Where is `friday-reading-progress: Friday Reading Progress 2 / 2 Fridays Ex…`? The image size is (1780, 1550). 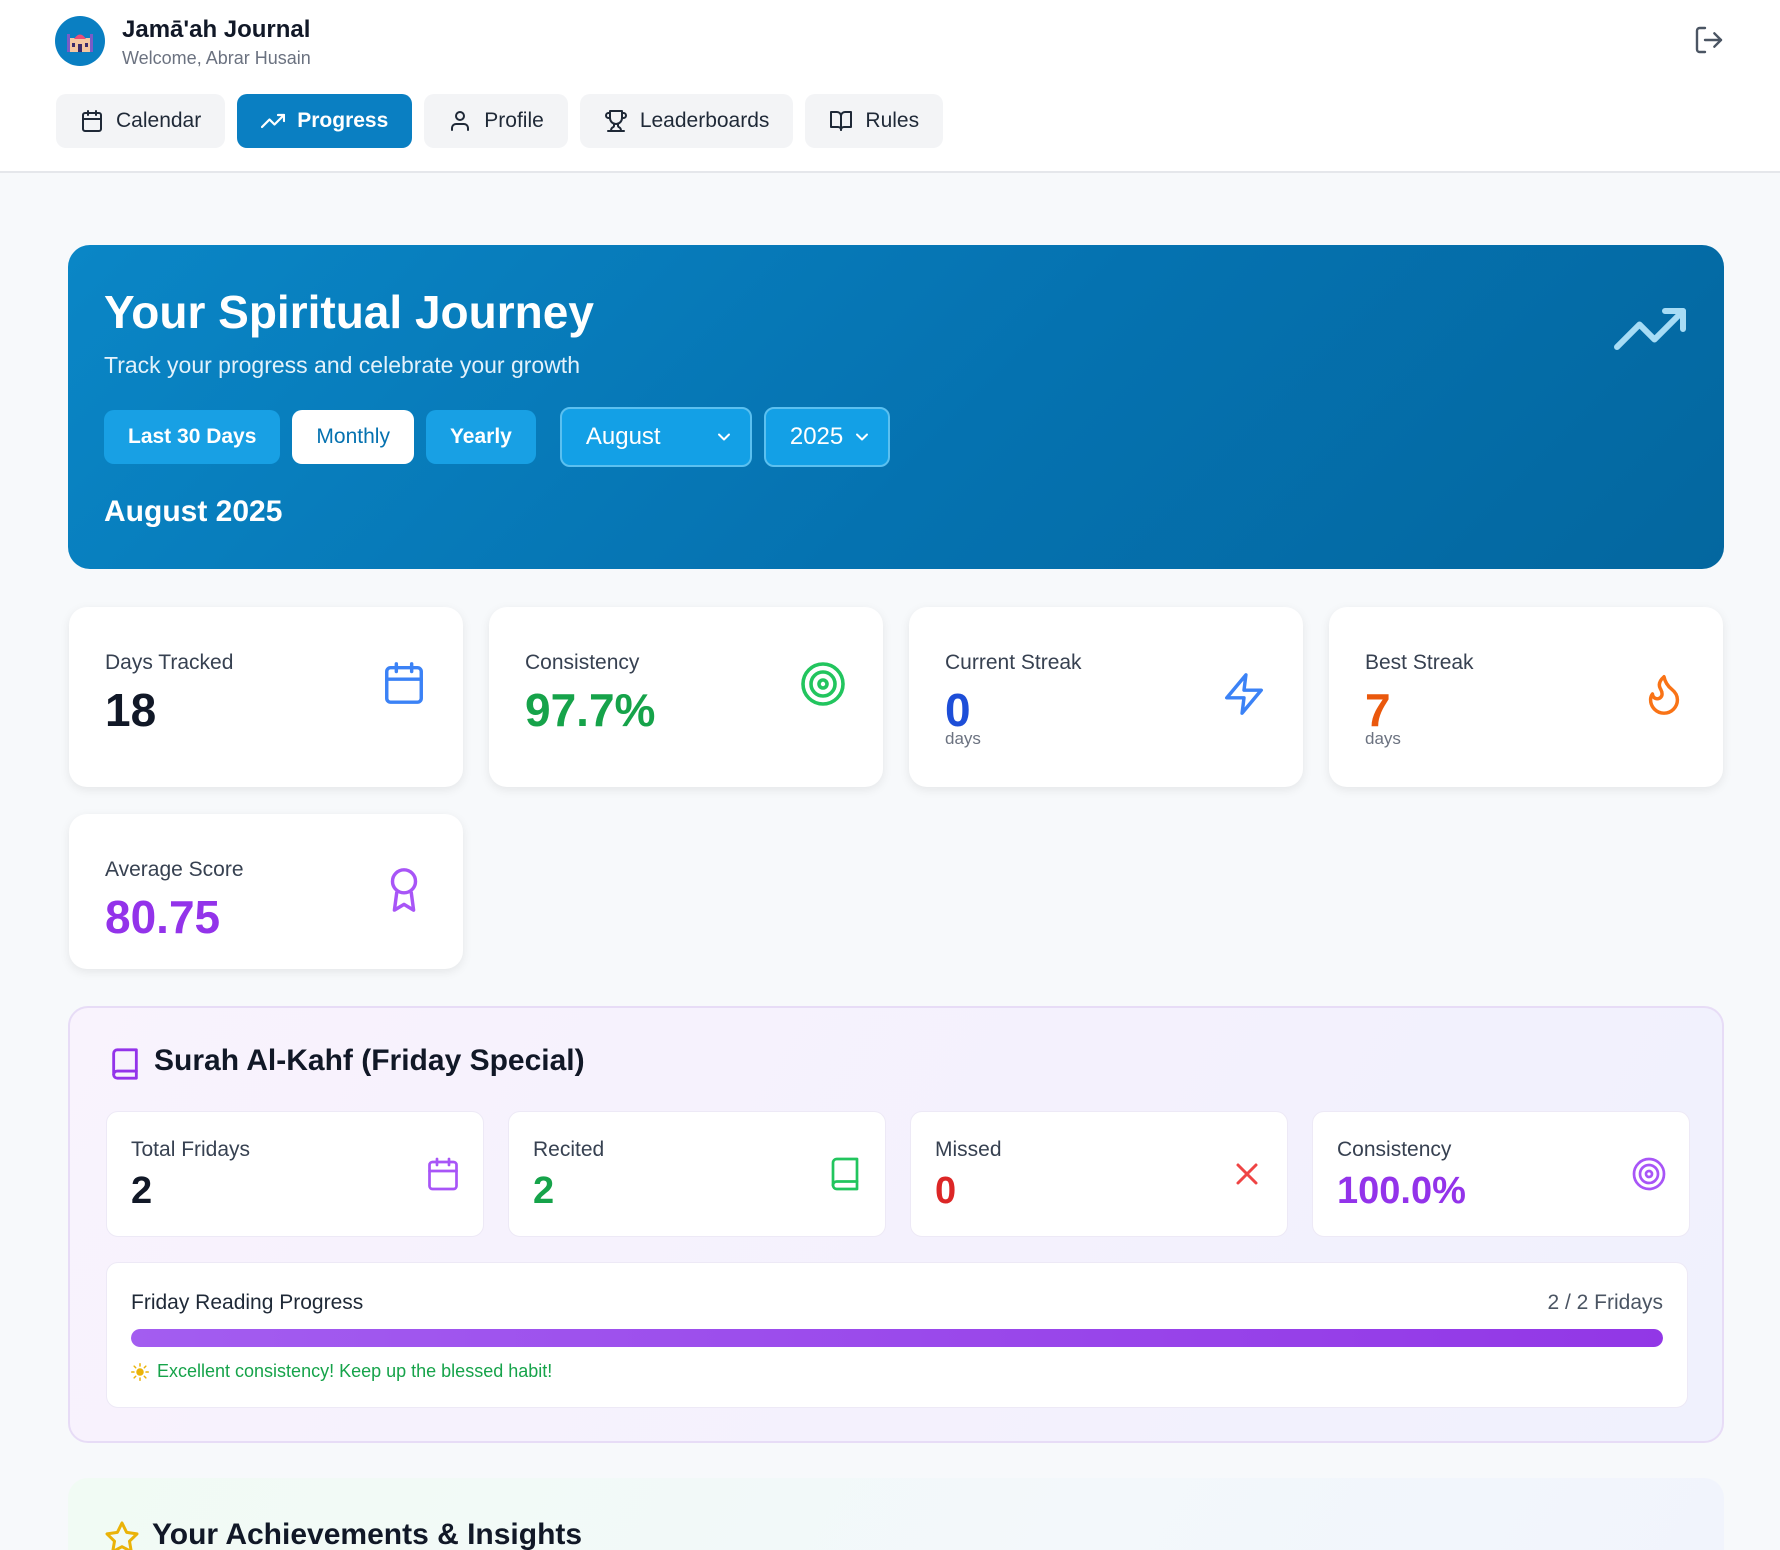
friday-reading-progress: Friday Reading Progress 2 / 2 Fridays Ex… is located at coordinates (897, 1335).